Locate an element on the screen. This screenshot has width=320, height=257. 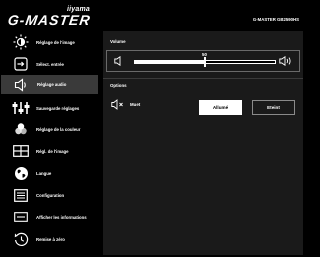
volume-slider-thumb is located at coordinates (205, 62).